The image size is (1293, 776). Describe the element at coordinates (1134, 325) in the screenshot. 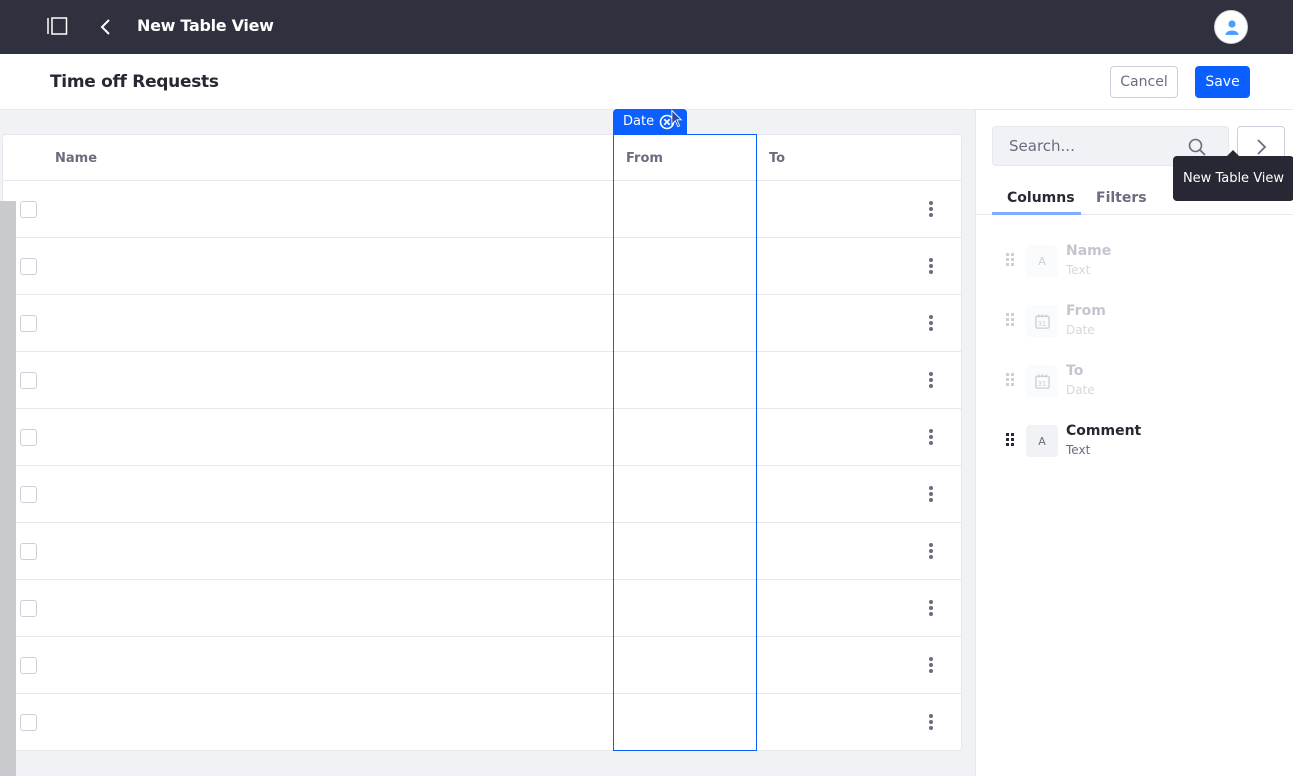

I see `field-item: 31 From Date` at that location.